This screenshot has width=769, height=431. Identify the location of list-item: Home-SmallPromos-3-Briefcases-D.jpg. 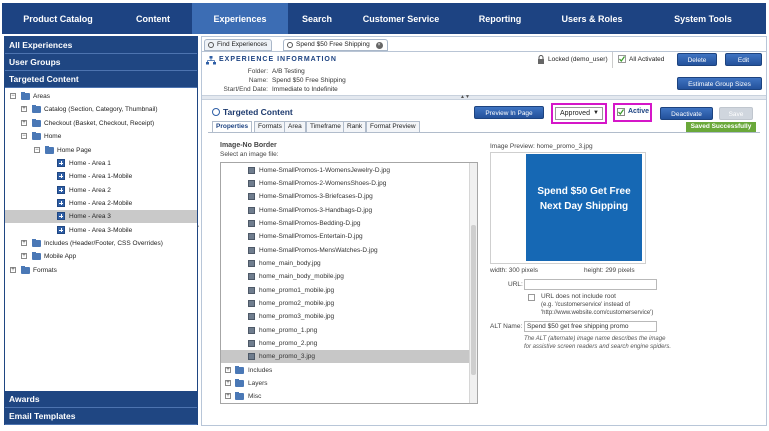
(345, 196).